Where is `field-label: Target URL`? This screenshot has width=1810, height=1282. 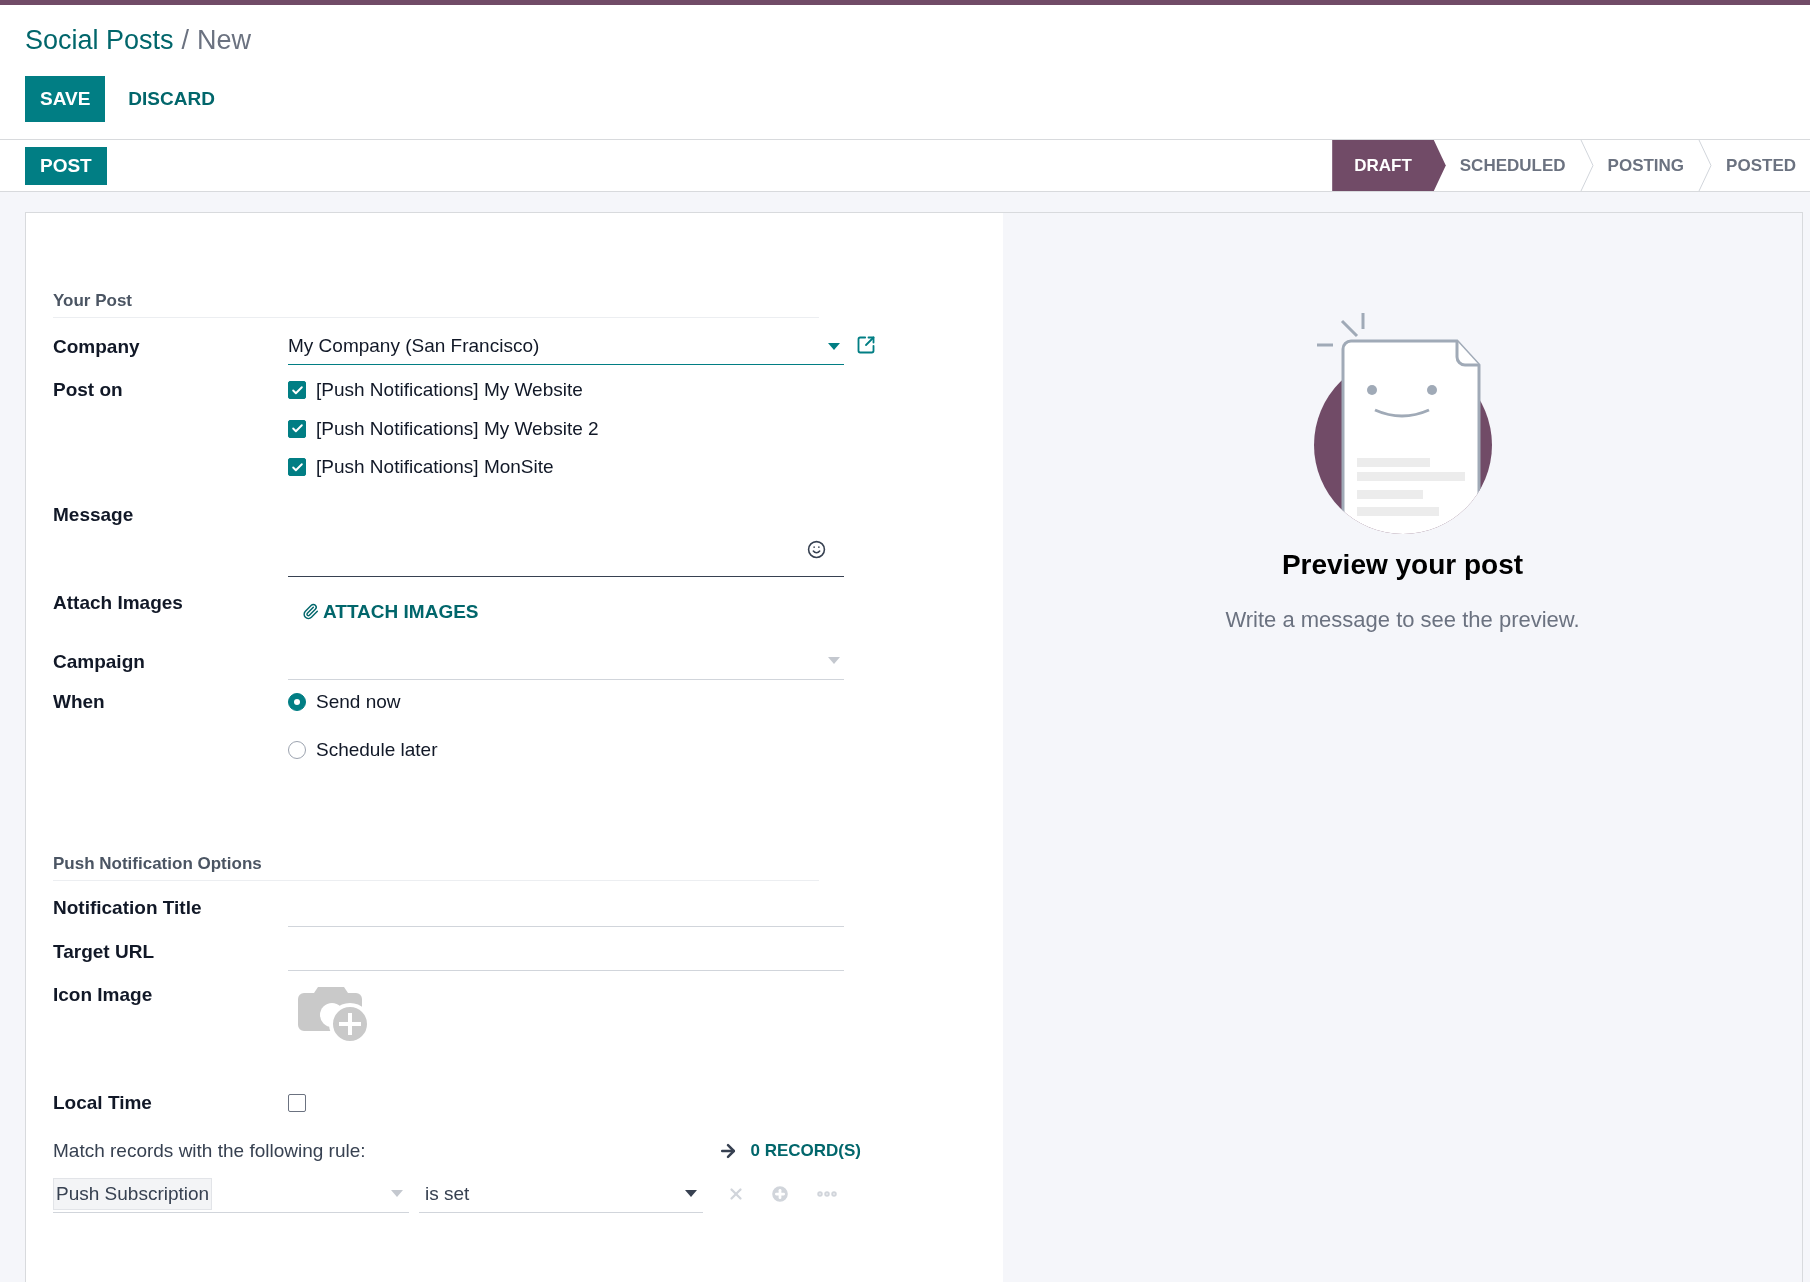
field-label: Target URL is located at coordinates (104, 951).